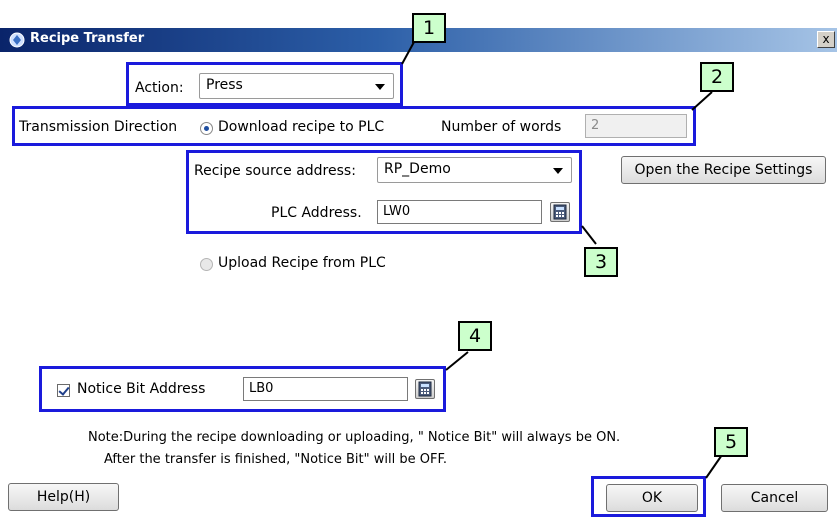 This screenshot has width=837, height=522. What do you see at coordinates (723, 170) in the screenshot?
I see `open-recipe-settings-button: Open the Recipe Settings` at bounding box center [723, 170].